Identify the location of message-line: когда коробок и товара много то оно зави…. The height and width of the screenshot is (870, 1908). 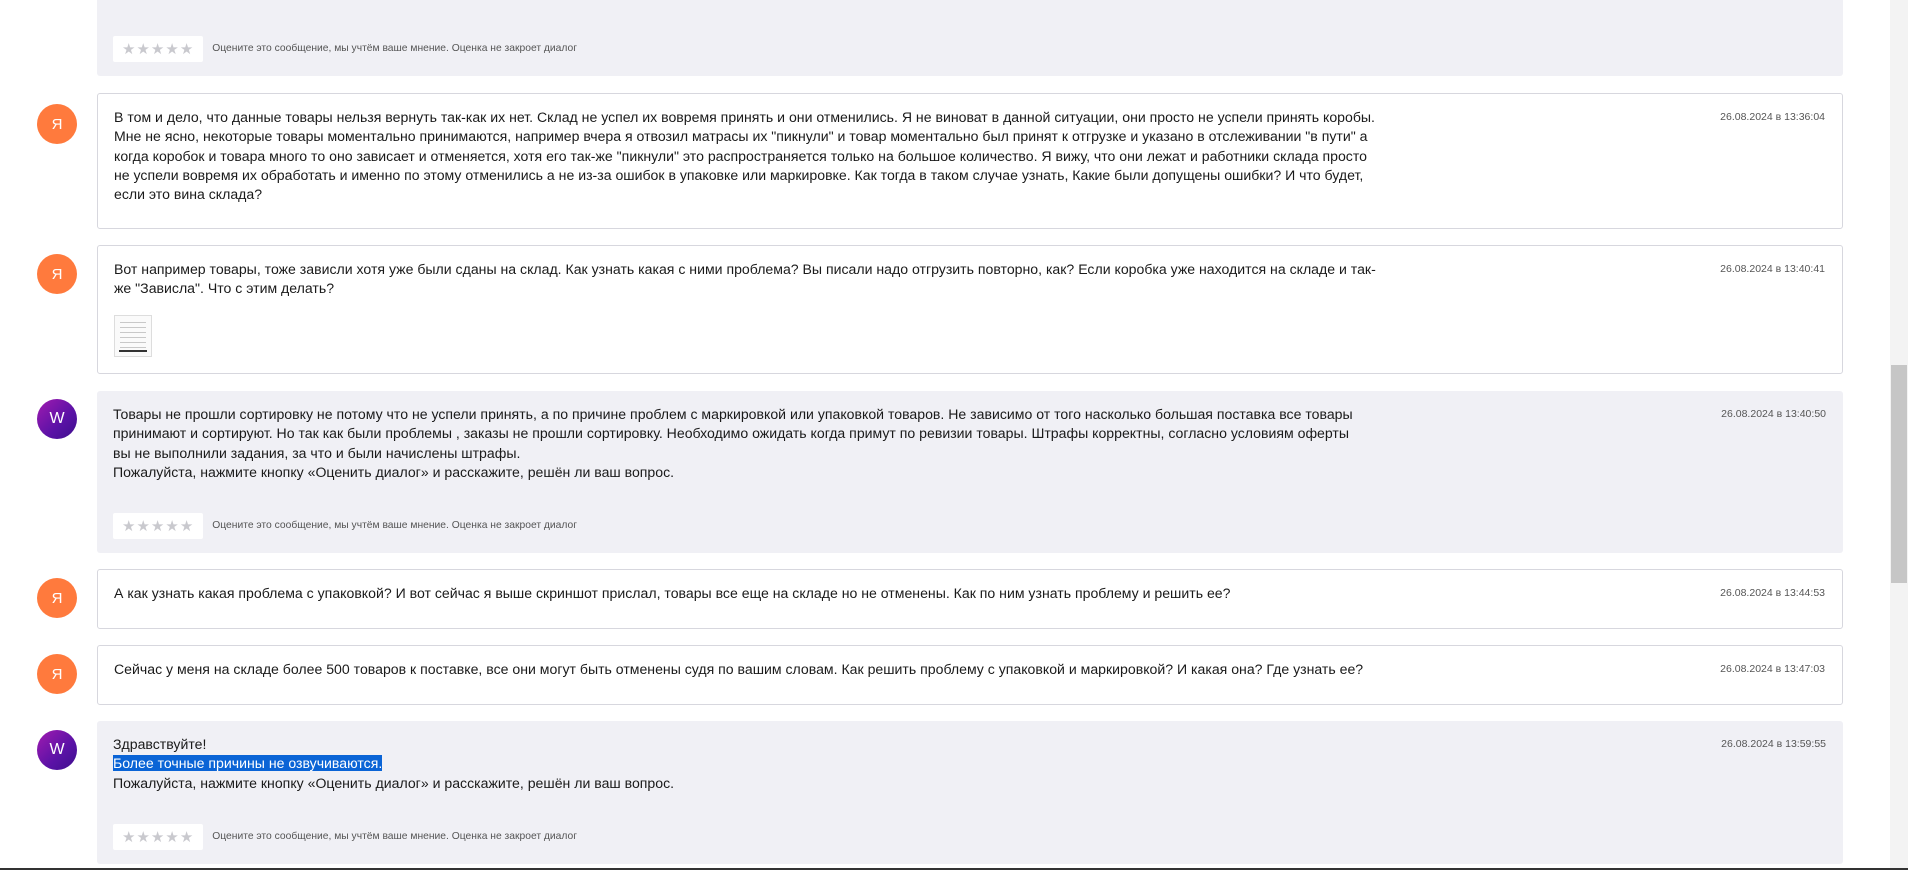
(740, 155).